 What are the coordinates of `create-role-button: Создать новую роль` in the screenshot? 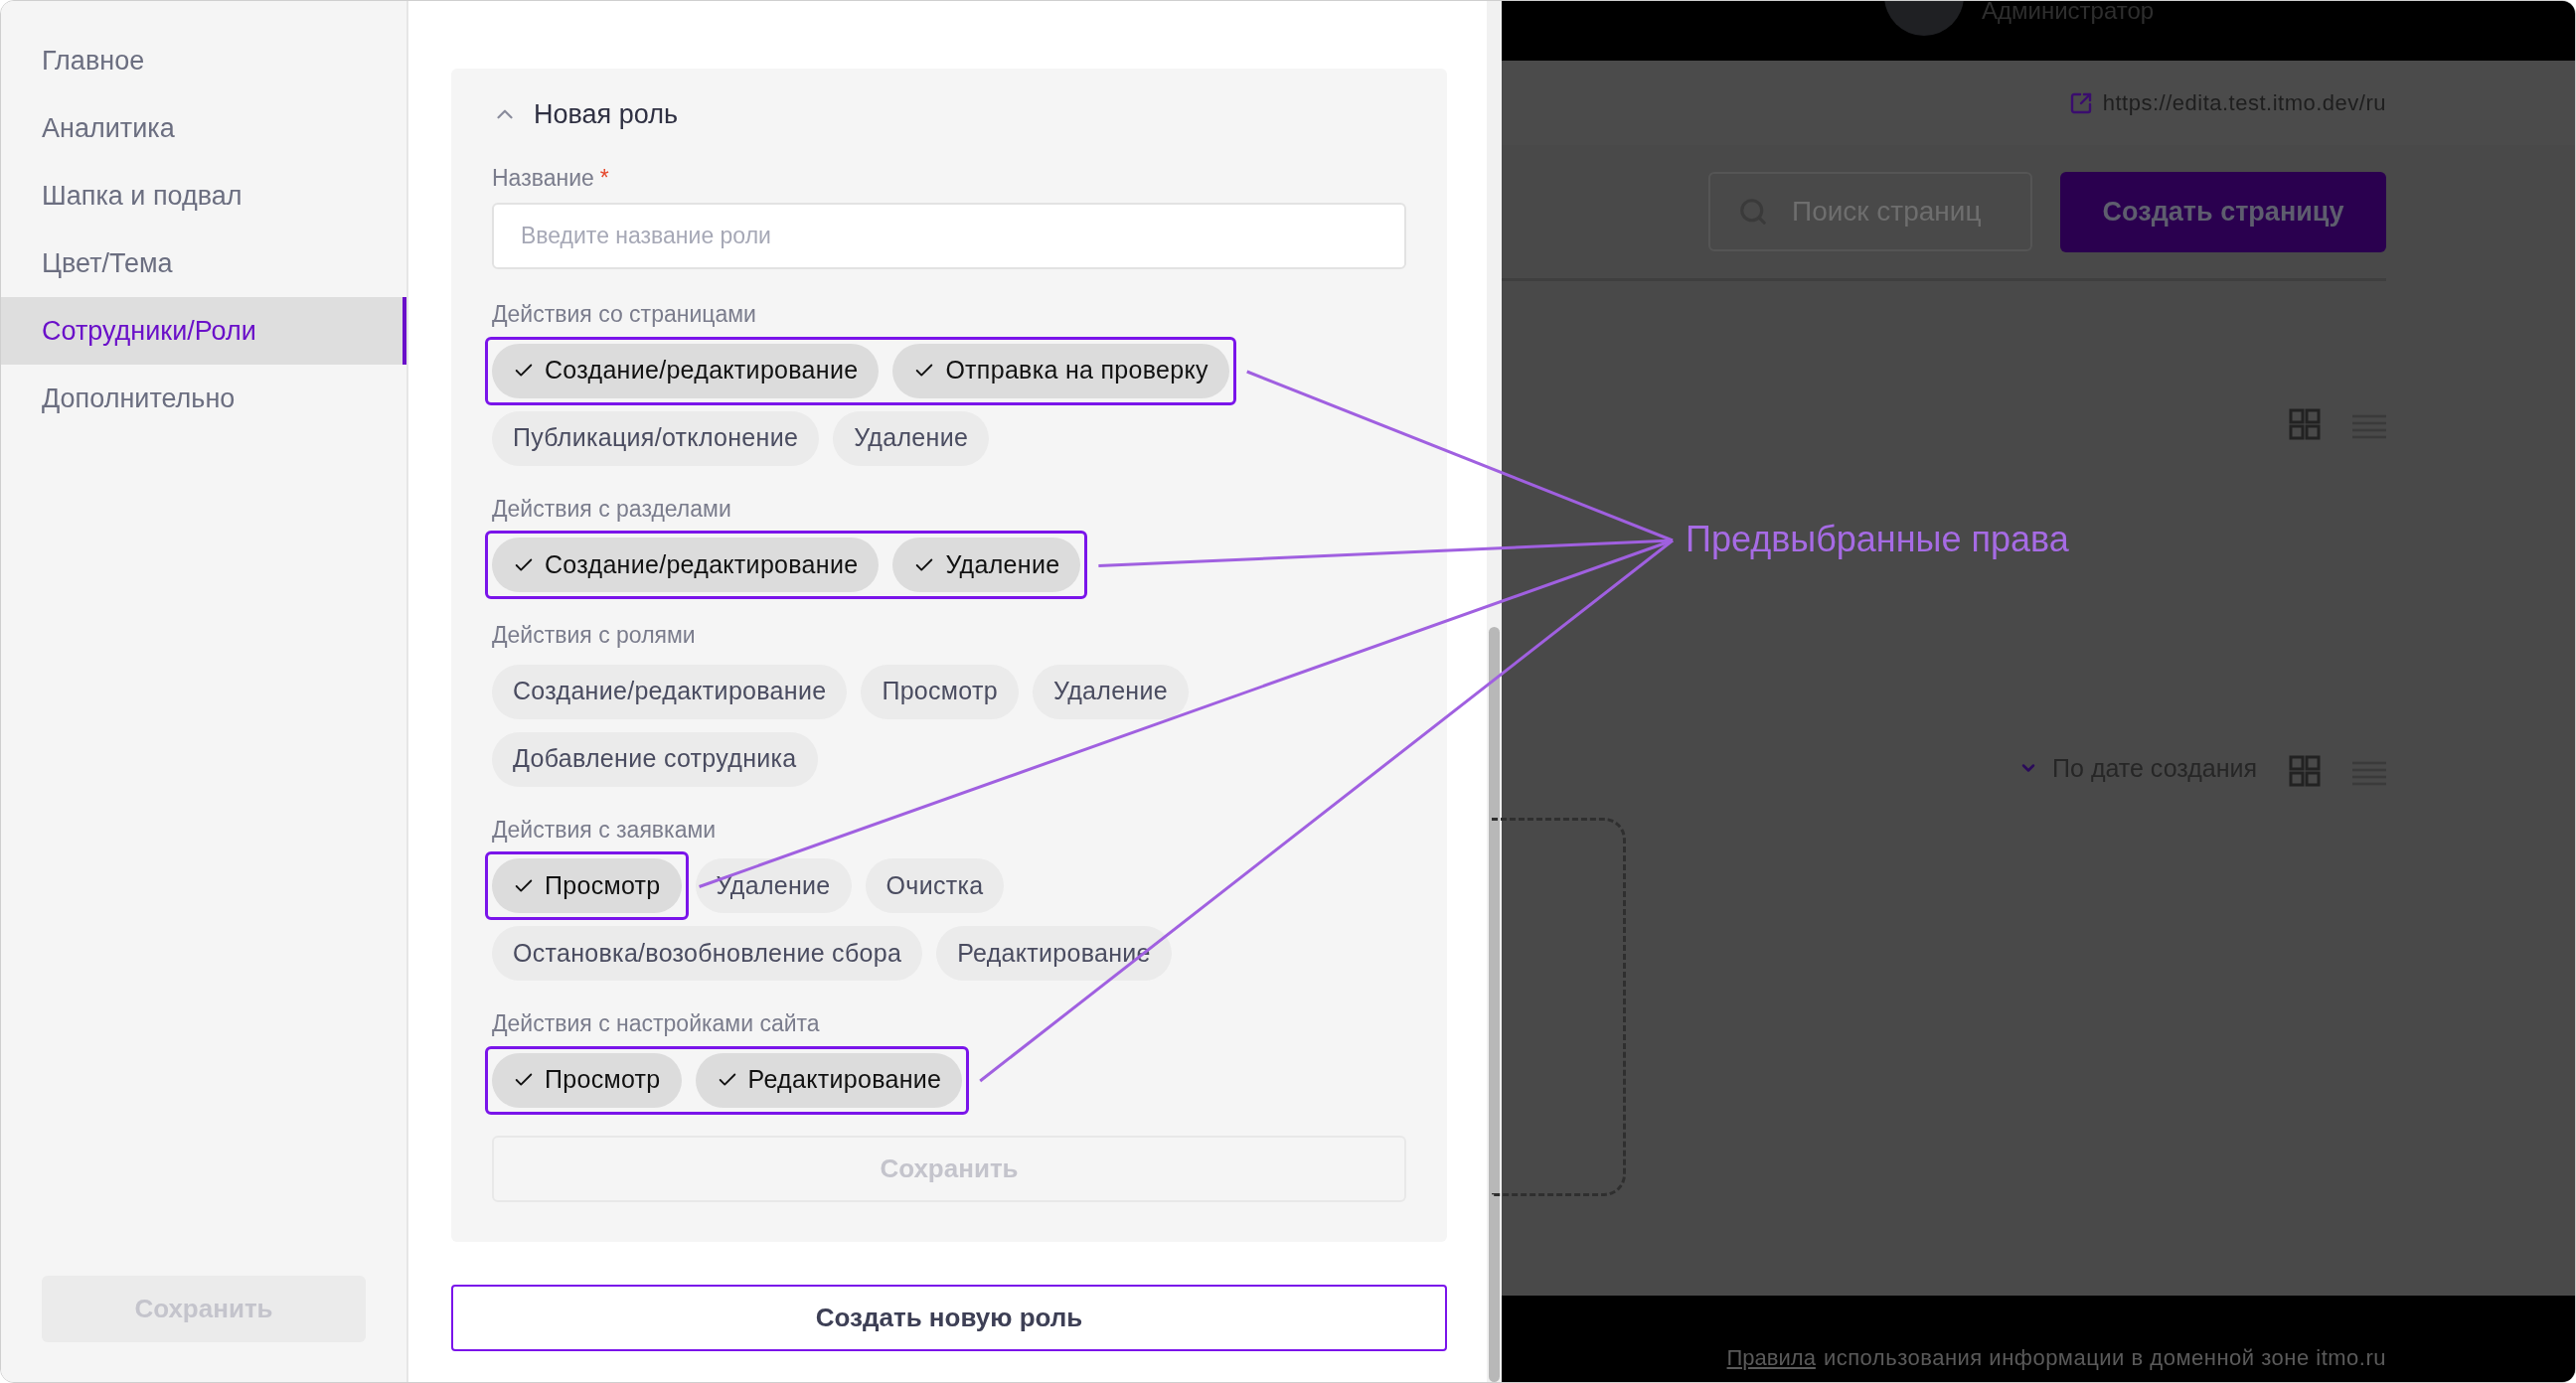 It's located at (949, 1317).